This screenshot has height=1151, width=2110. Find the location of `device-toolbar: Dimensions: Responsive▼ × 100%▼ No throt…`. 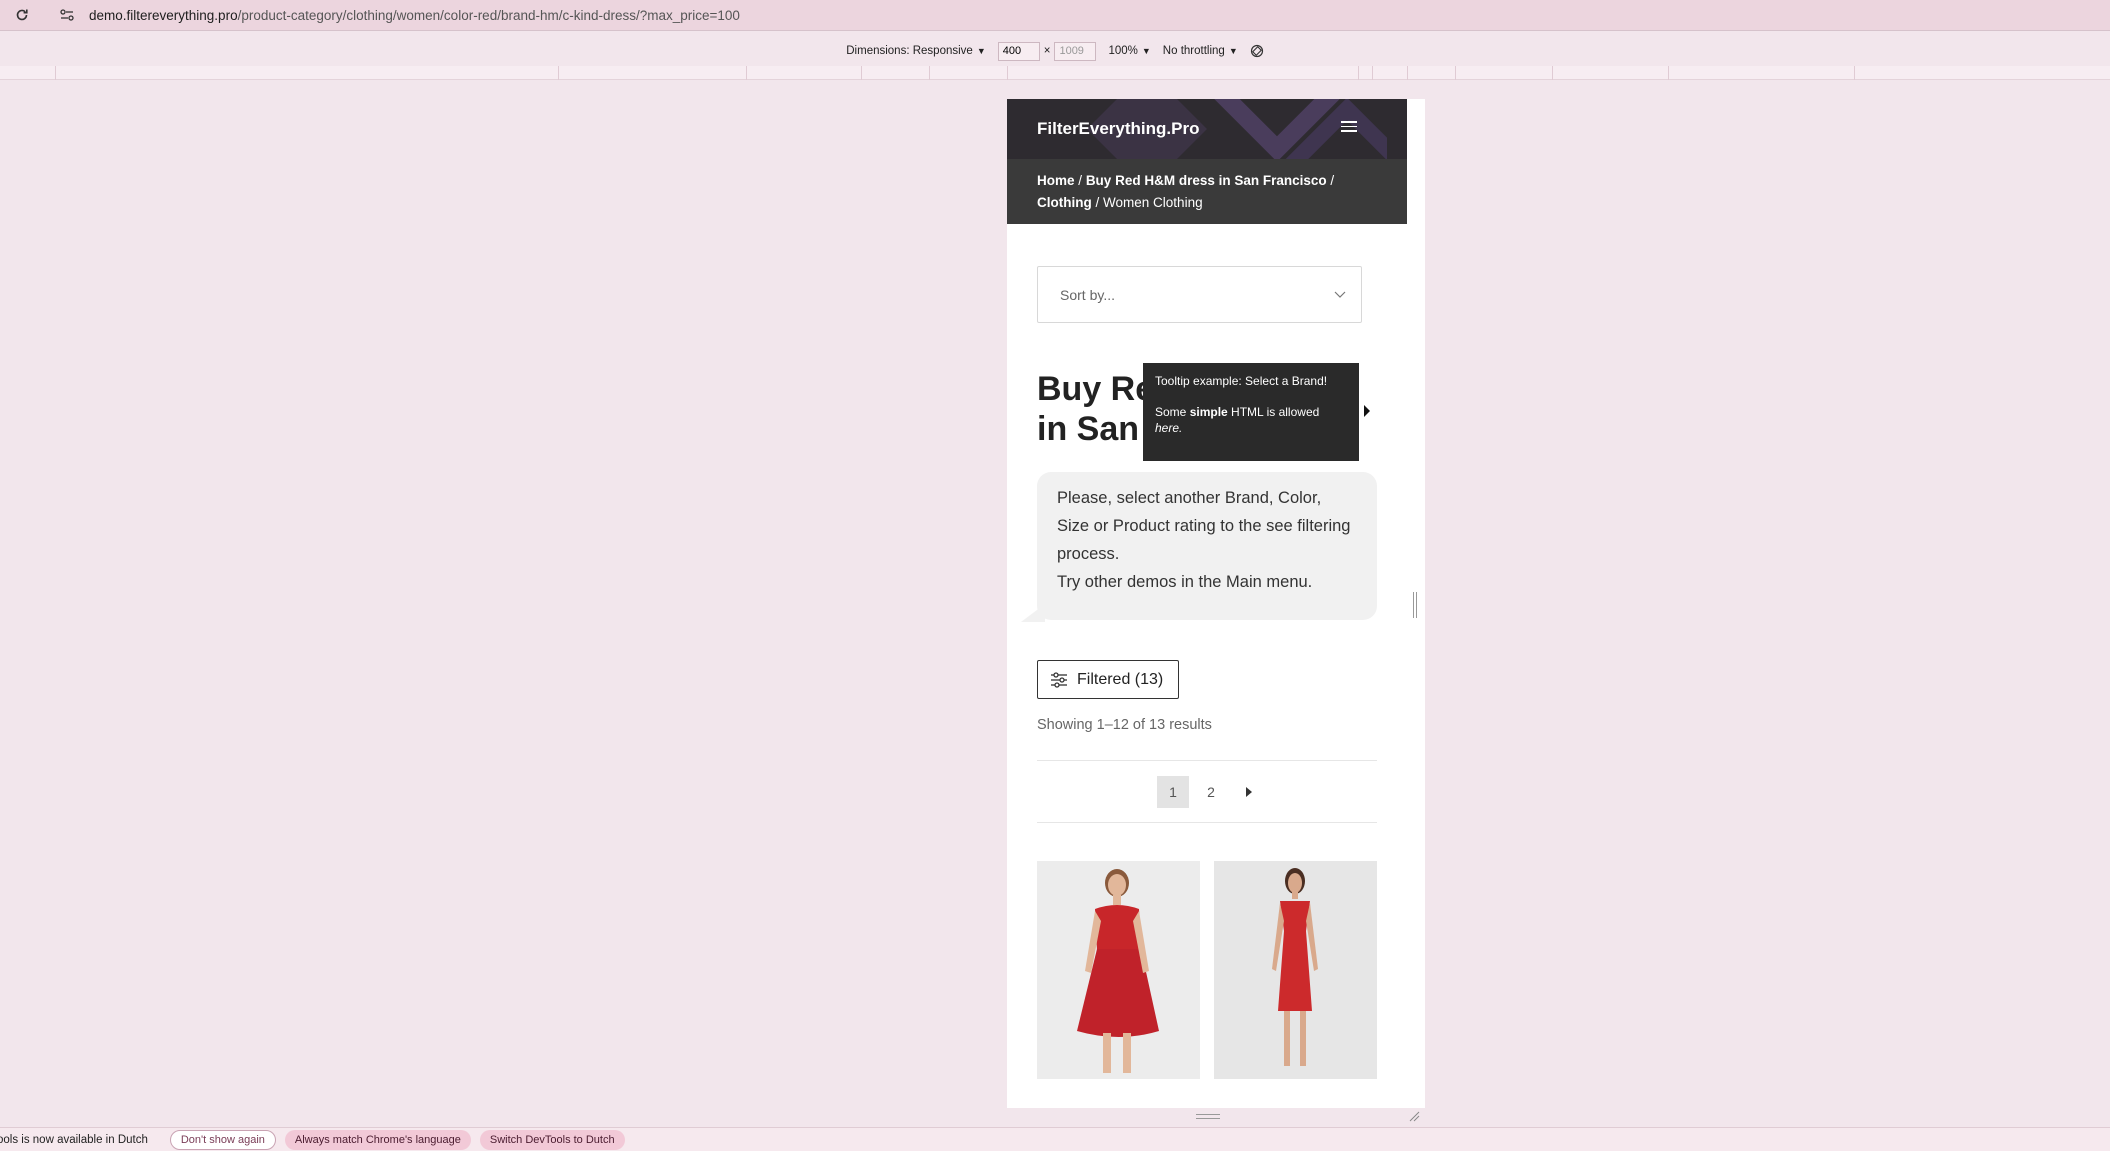

device-toolbar: Dimensions: Responsive▼ × 100%▼ No throt… is located at coordinates (1055, 51).